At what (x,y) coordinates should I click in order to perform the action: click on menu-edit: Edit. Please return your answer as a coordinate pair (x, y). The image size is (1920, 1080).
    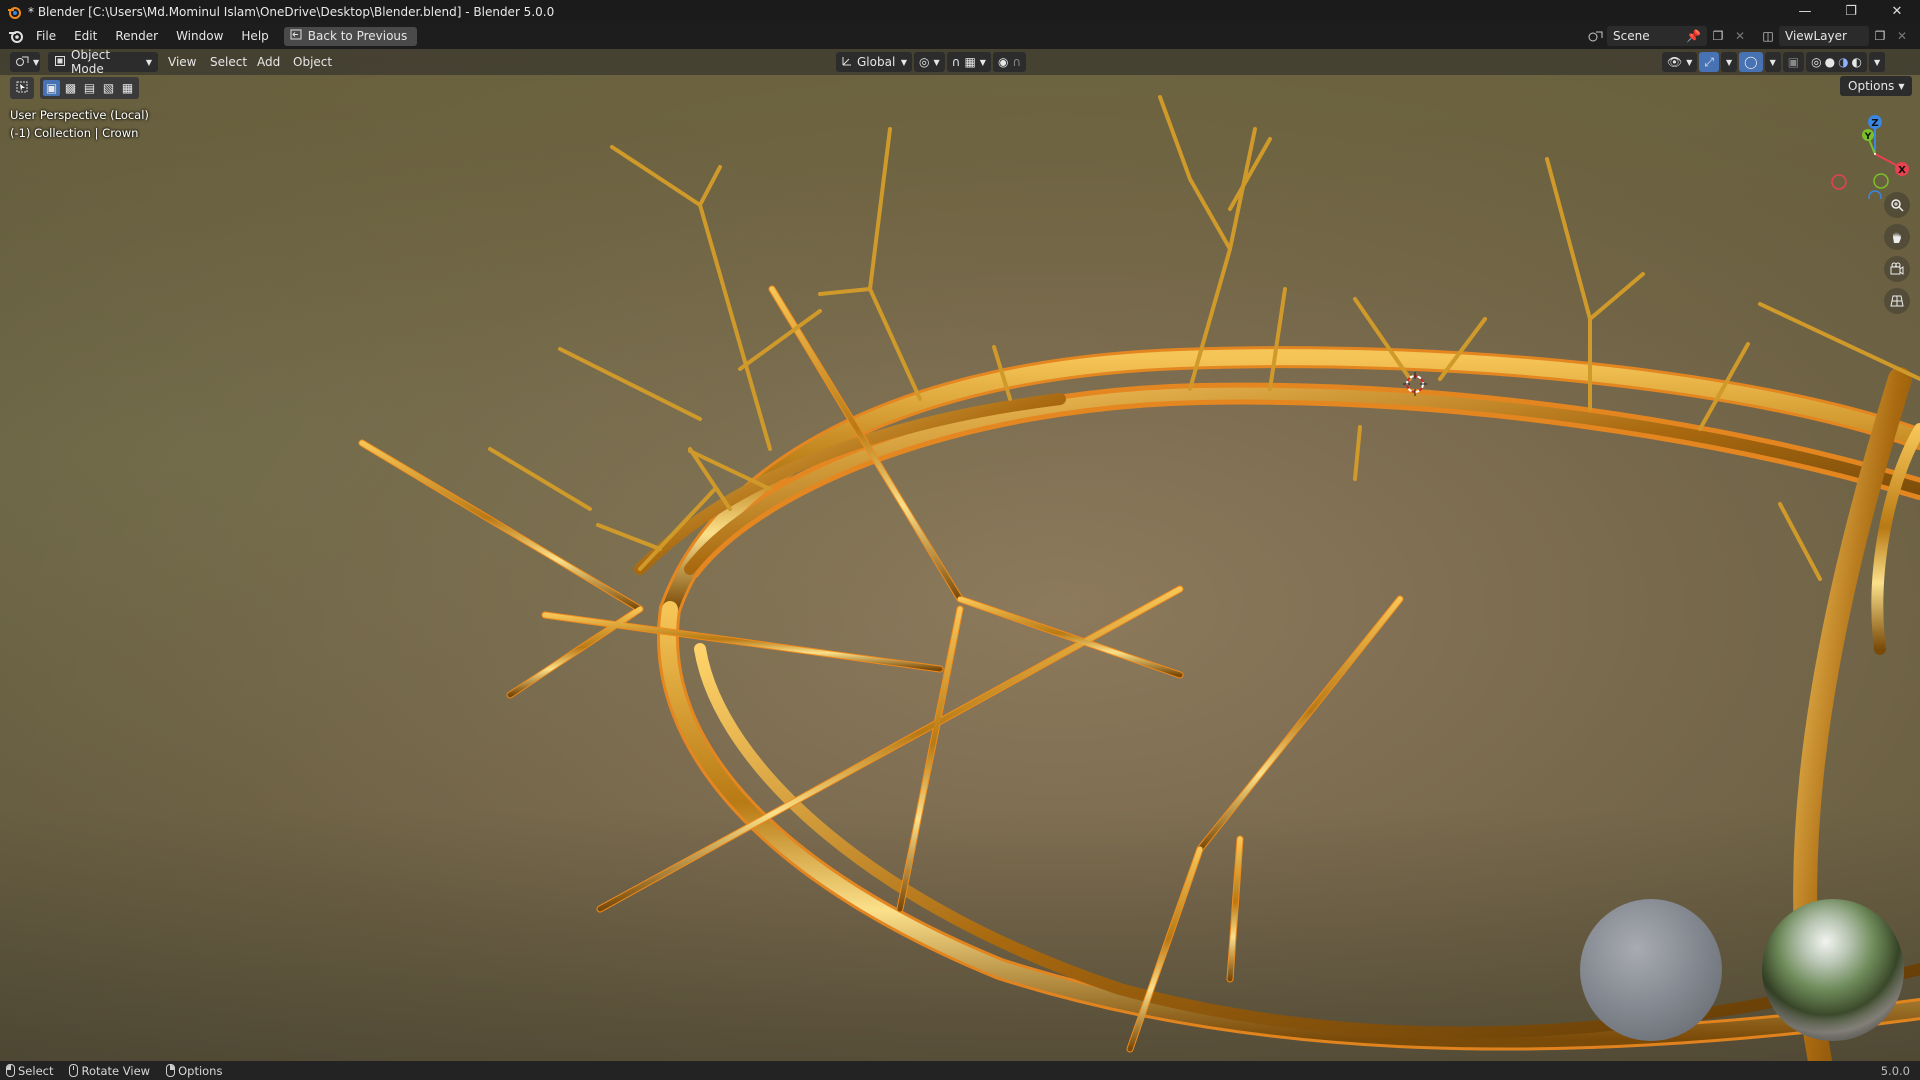
    Looking at the image, I should click on (85, 36).